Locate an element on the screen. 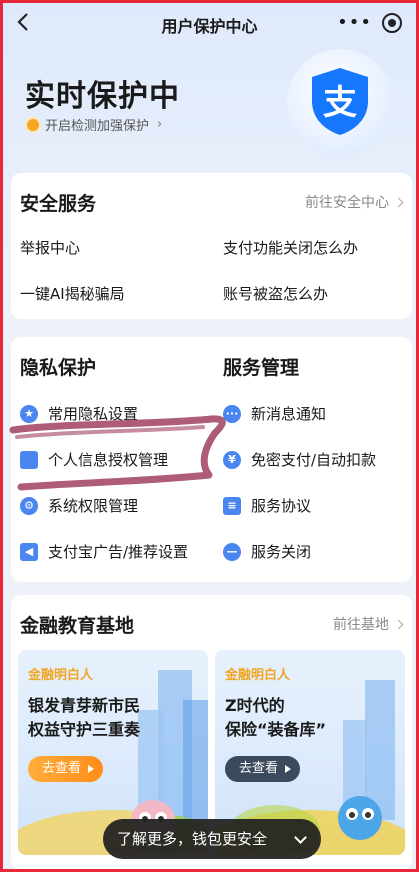  system-permissions-label: 系统权限管理 is located at coordinates (93, 506).